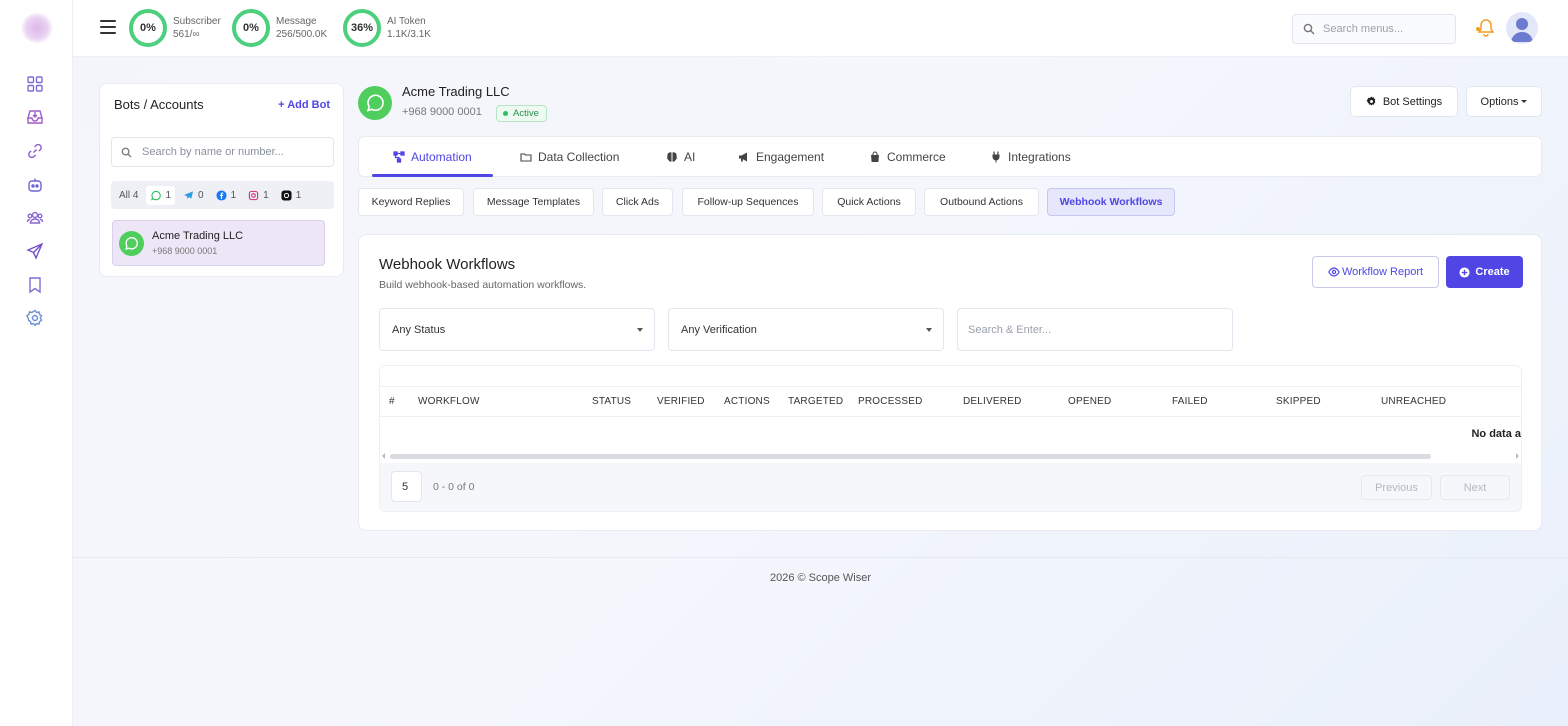 The width and height of the screenshot is (1568, 726). I want to click on tab-integrations: Integrations, so click(1030, 156).